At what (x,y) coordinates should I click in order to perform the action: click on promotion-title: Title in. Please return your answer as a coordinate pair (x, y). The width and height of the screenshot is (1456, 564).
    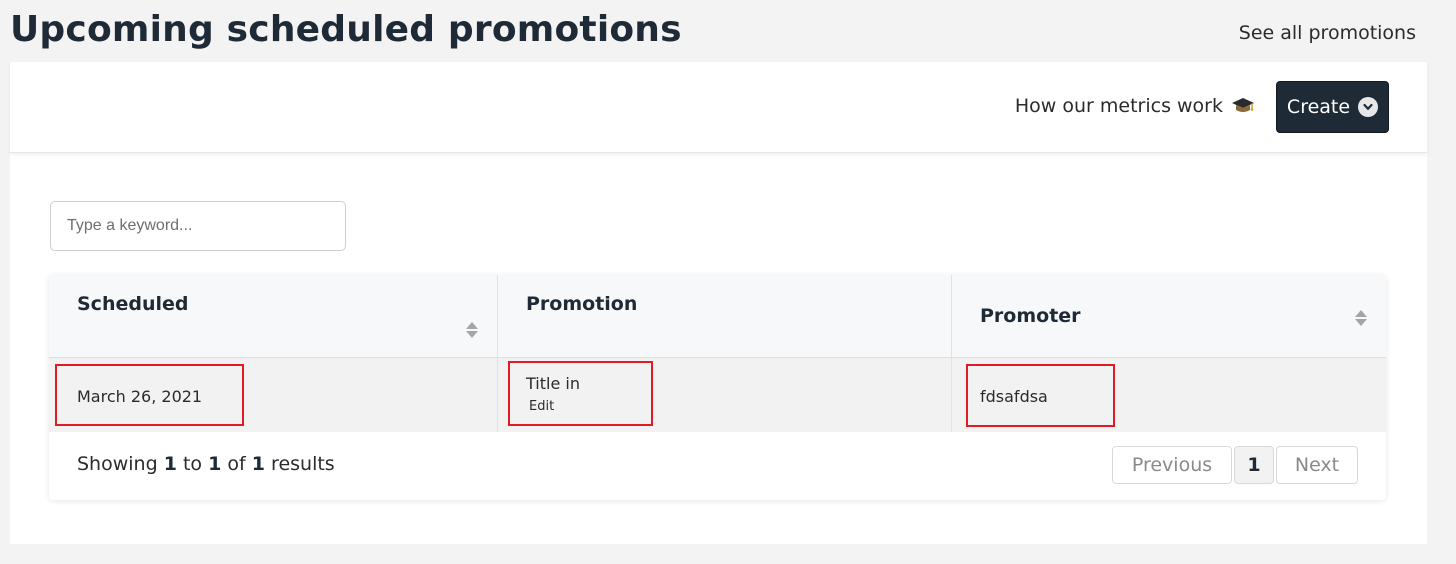
    Looking at the image, I should click on (553, 383).